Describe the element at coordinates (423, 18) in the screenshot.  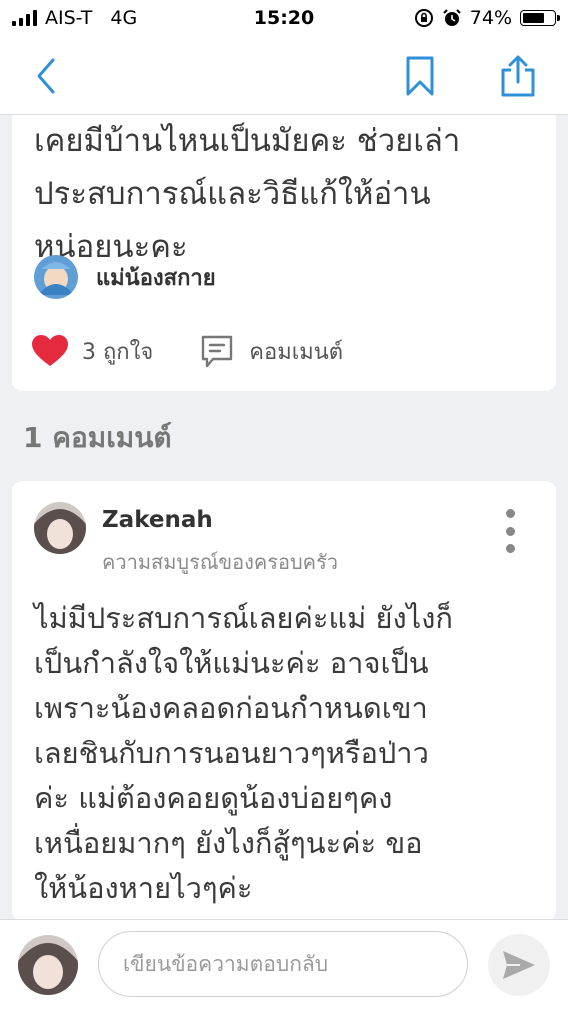
I see `orientation-lock-icon` at that location.